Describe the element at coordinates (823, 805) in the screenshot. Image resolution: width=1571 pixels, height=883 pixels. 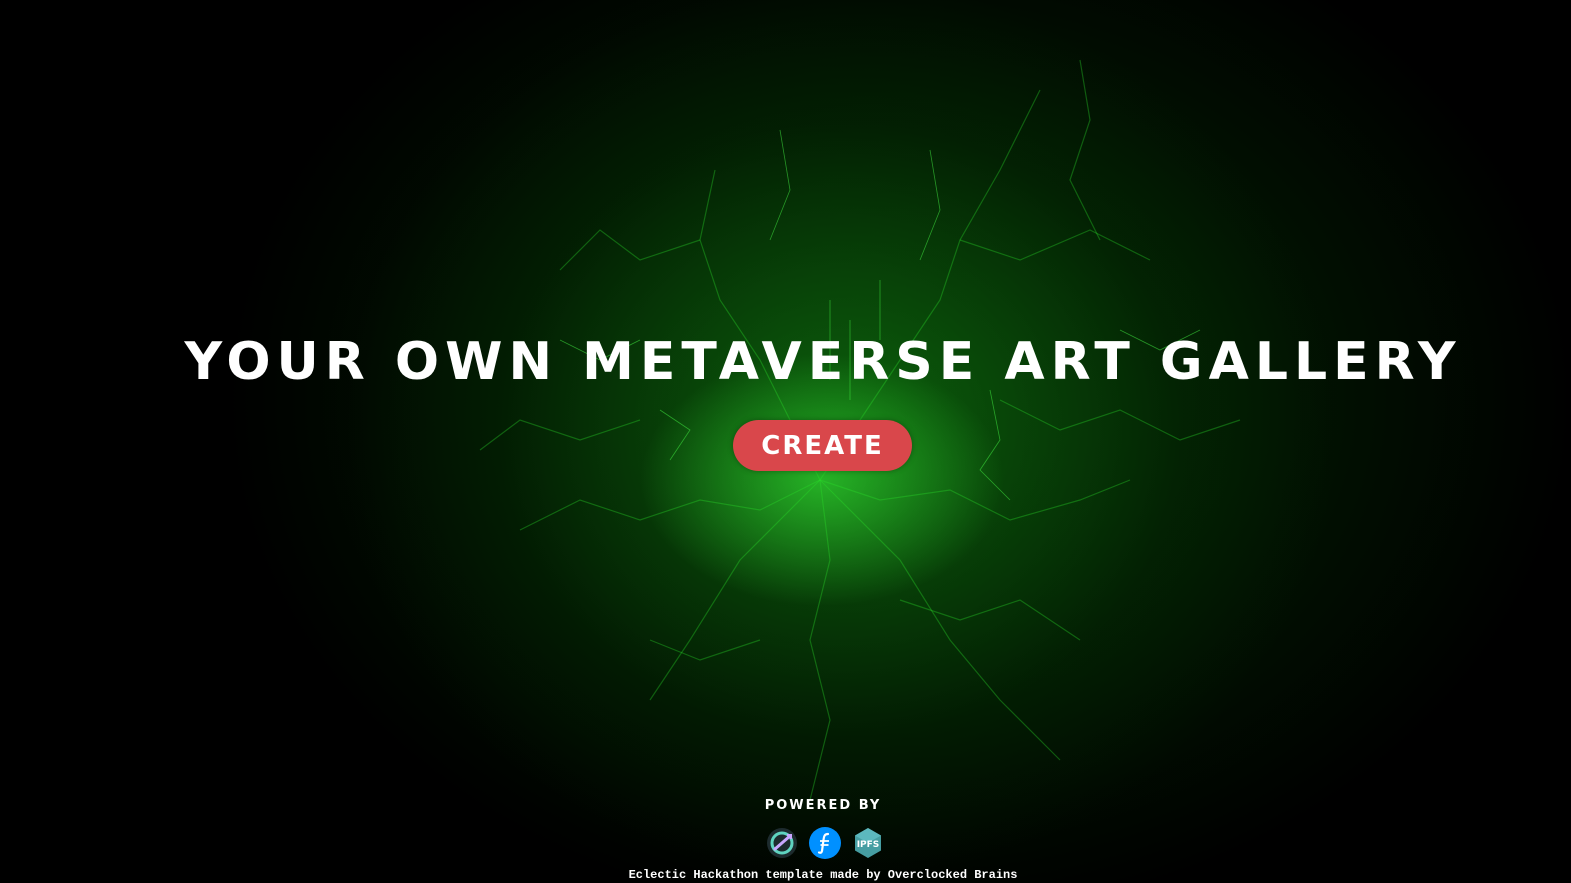
I see `powered-by-label: POWERED BY` at that location.